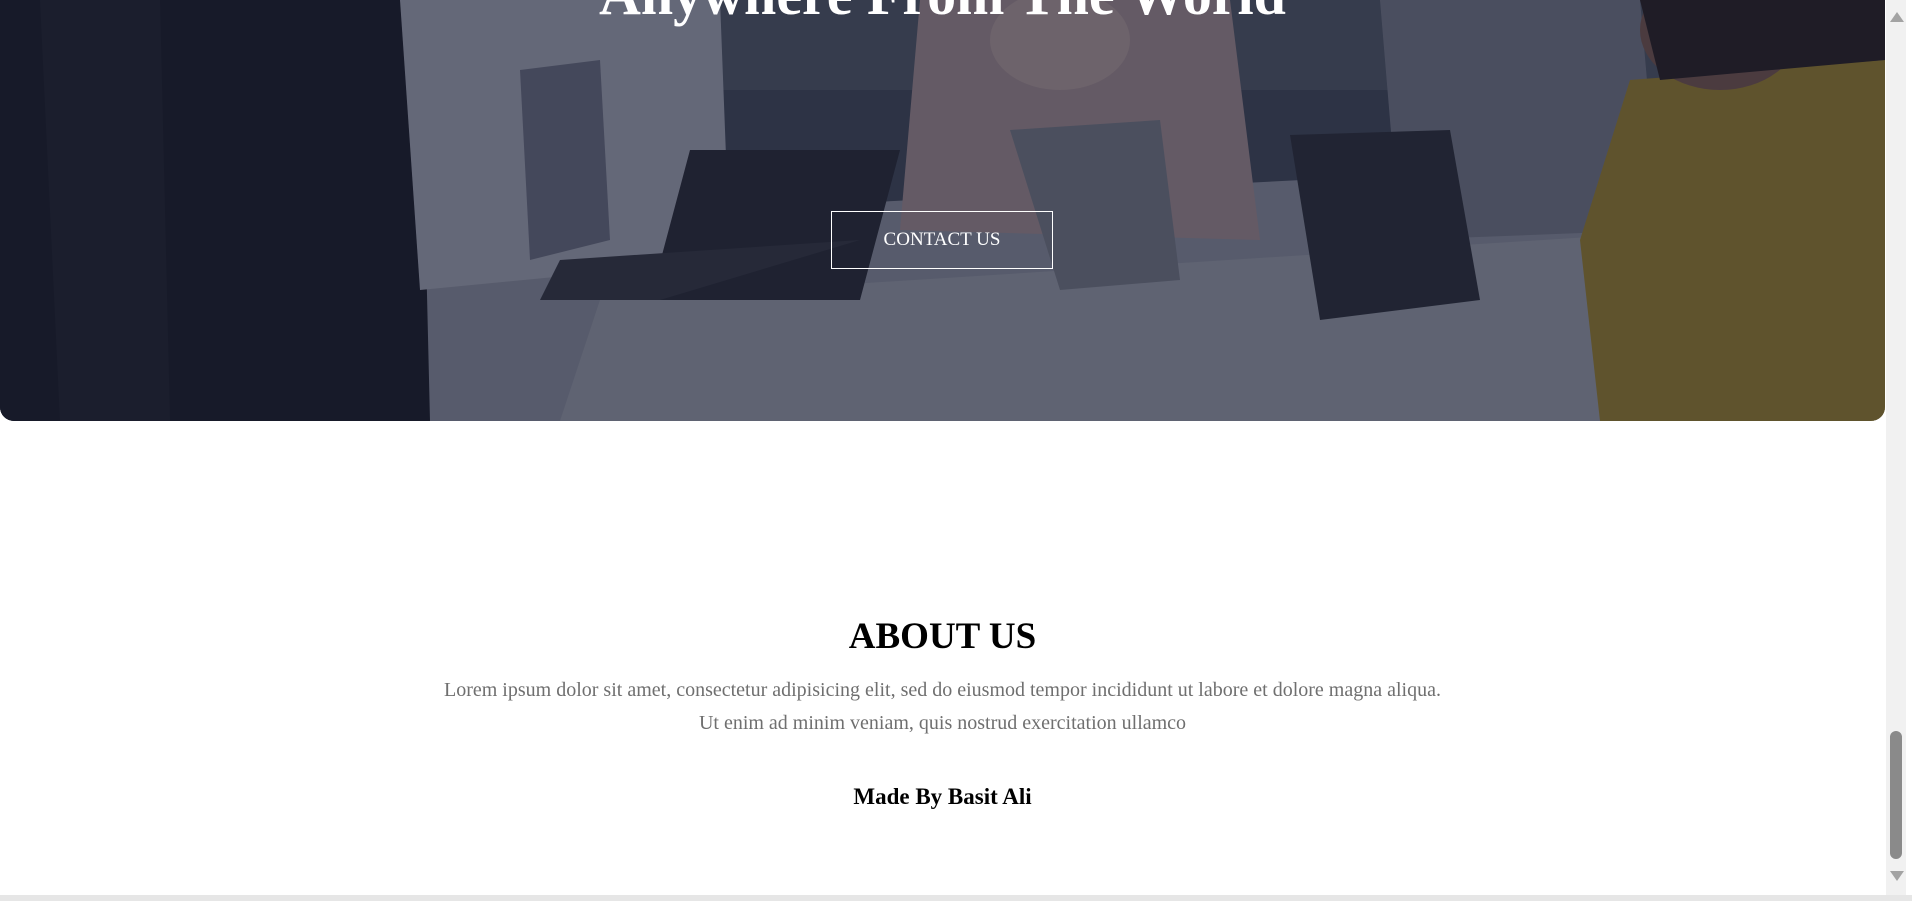 The image size is (1912, 901). I want to click on vertical-scrollbar, so click(1896, 447).